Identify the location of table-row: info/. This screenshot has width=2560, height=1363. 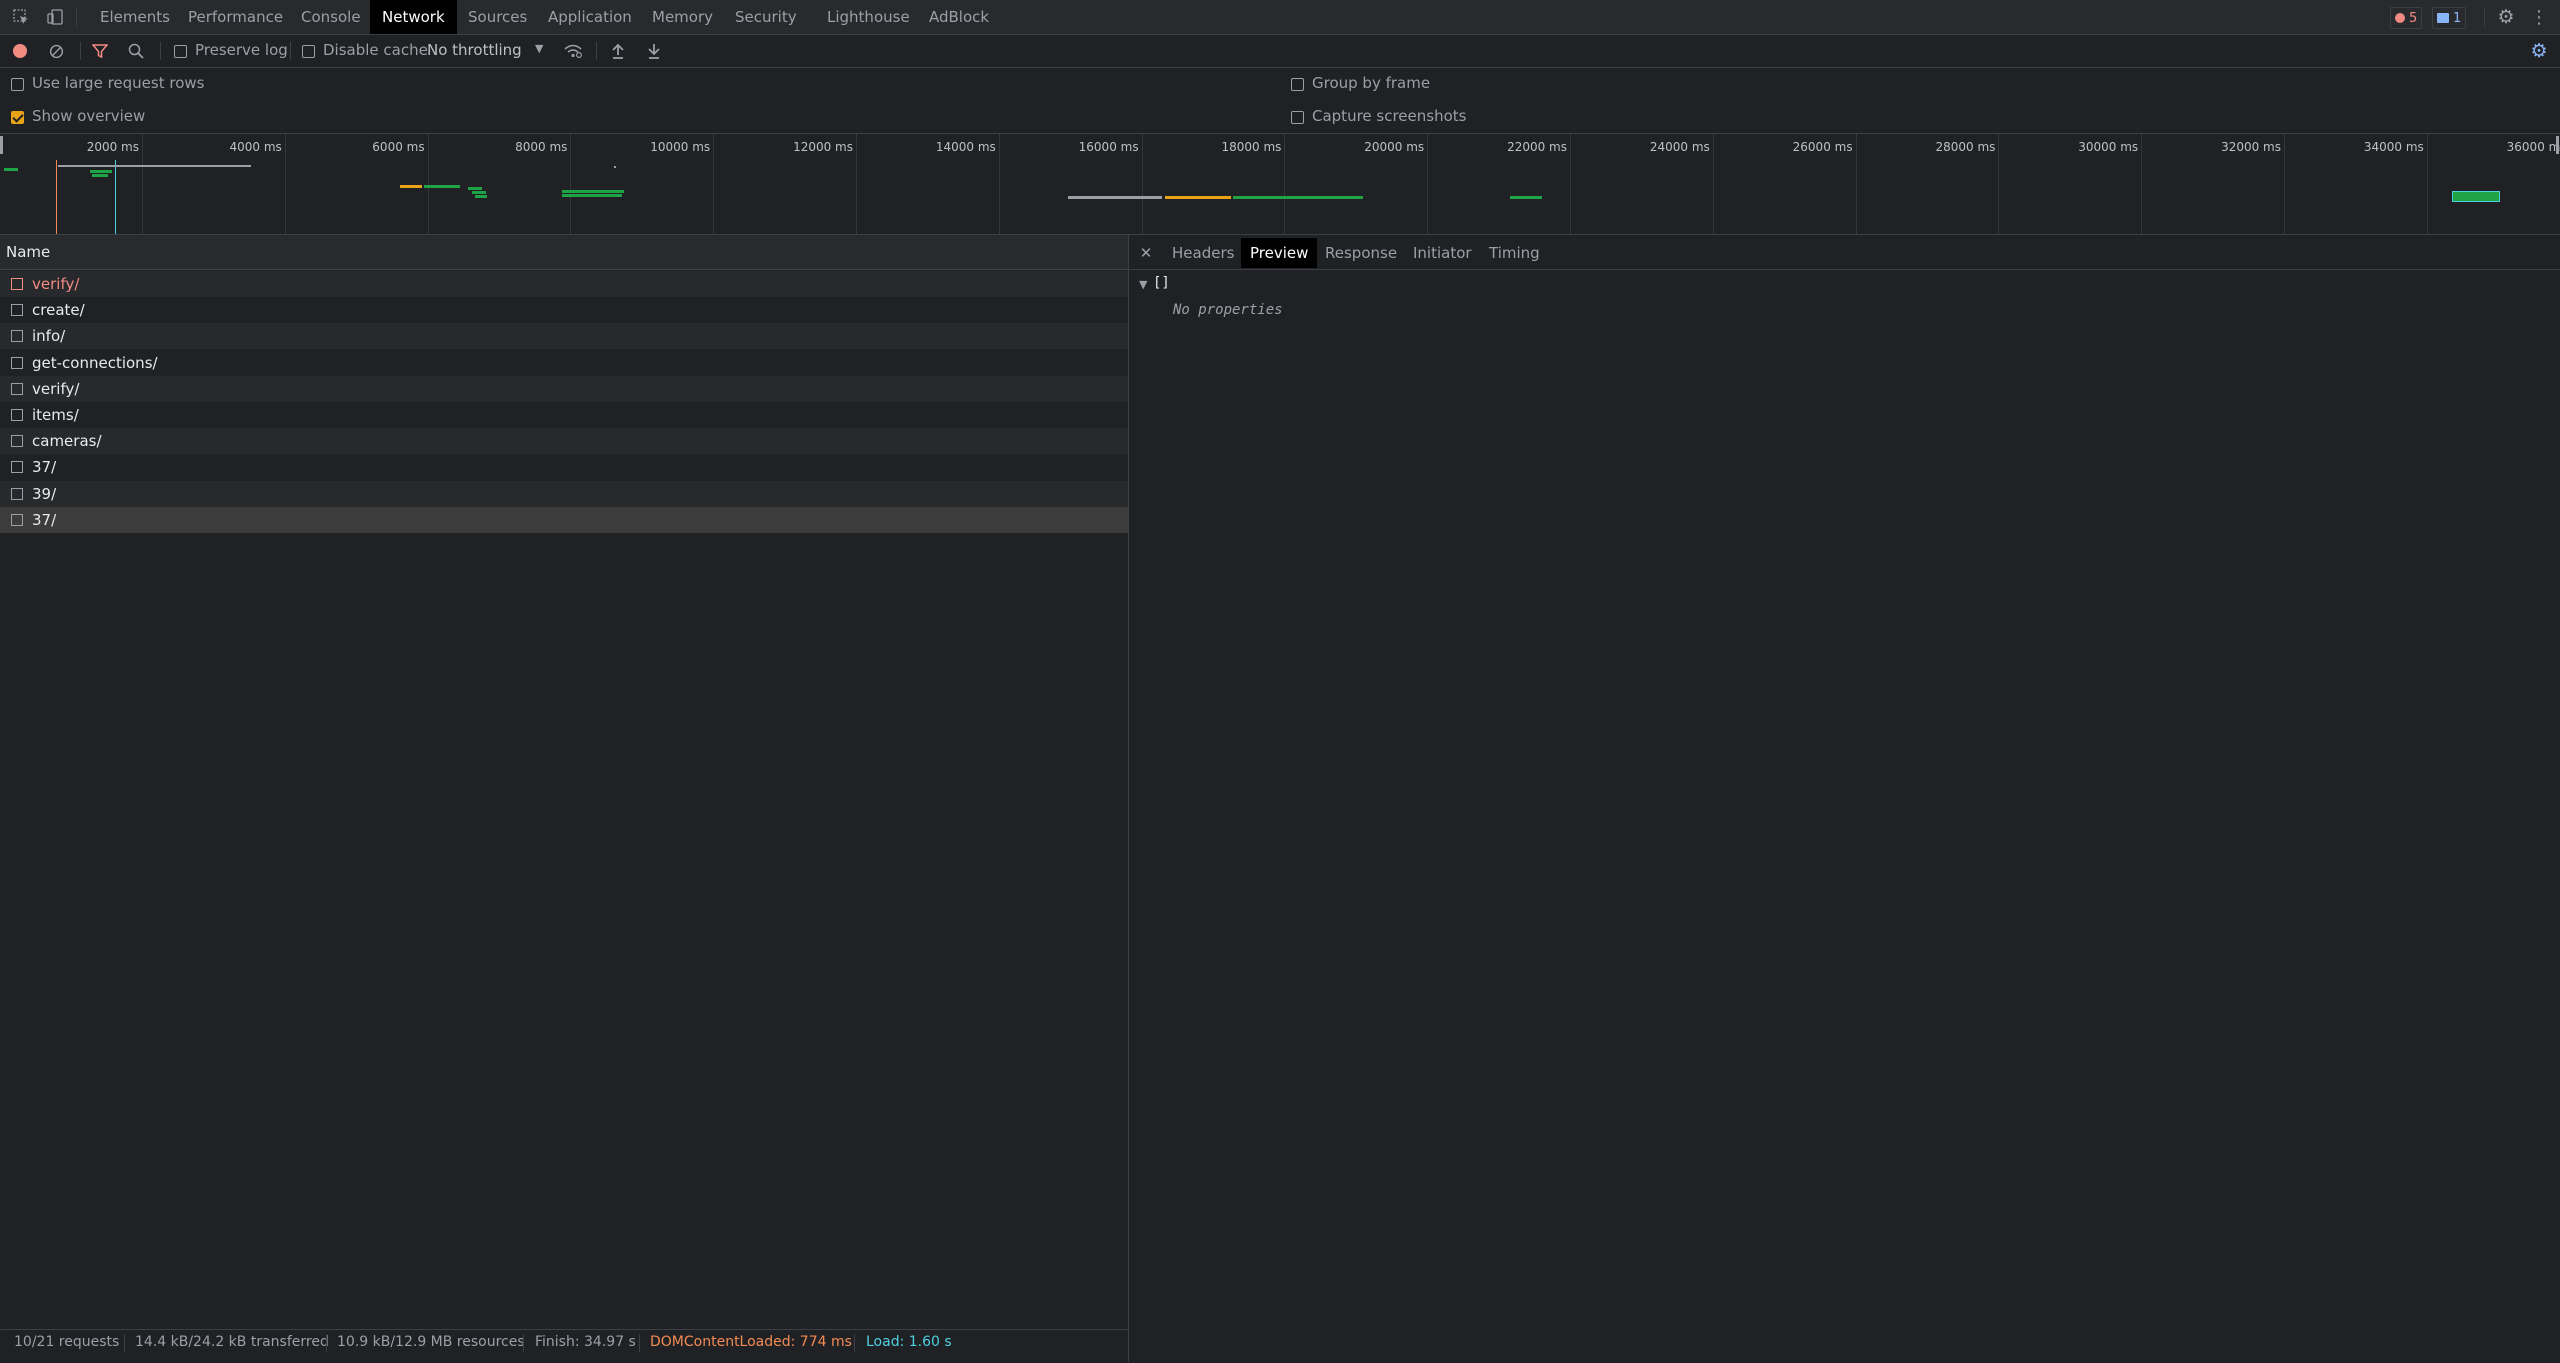
(564, 336).